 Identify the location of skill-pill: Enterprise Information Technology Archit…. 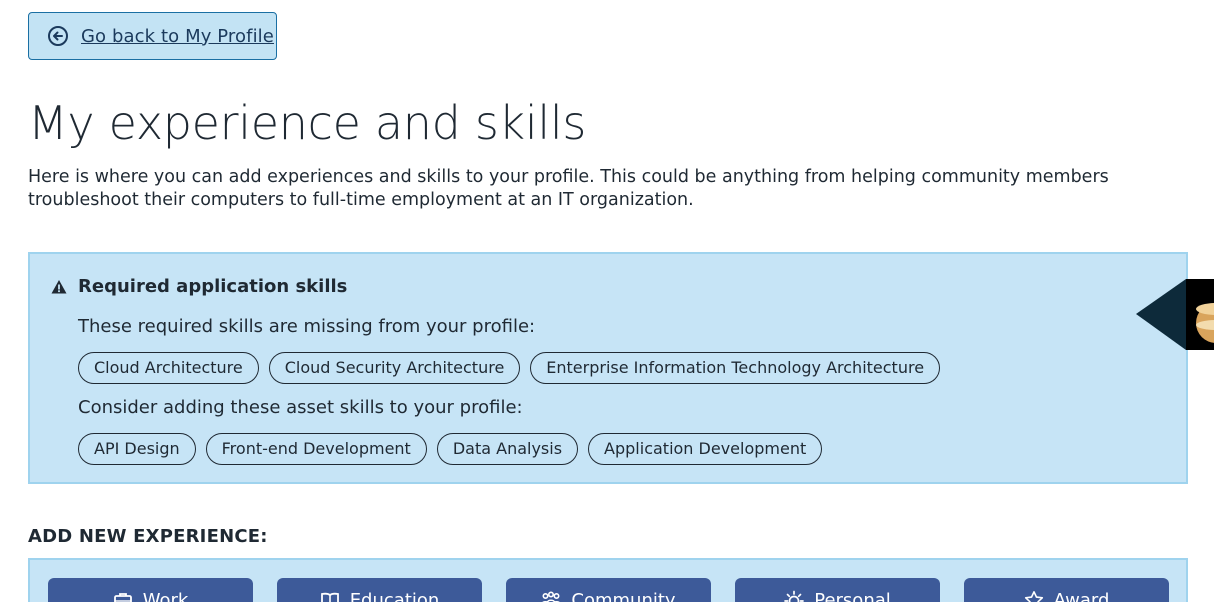
(735, 368).